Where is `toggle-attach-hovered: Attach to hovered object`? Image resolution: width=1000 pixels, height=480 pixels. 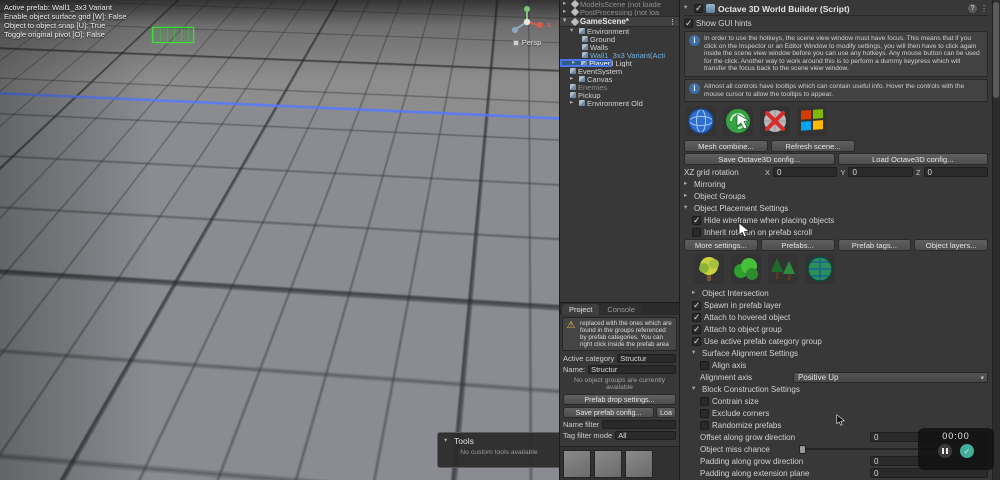
toggle-attach-hovered: Attach to hovered object is located at coordinates (840, 317).